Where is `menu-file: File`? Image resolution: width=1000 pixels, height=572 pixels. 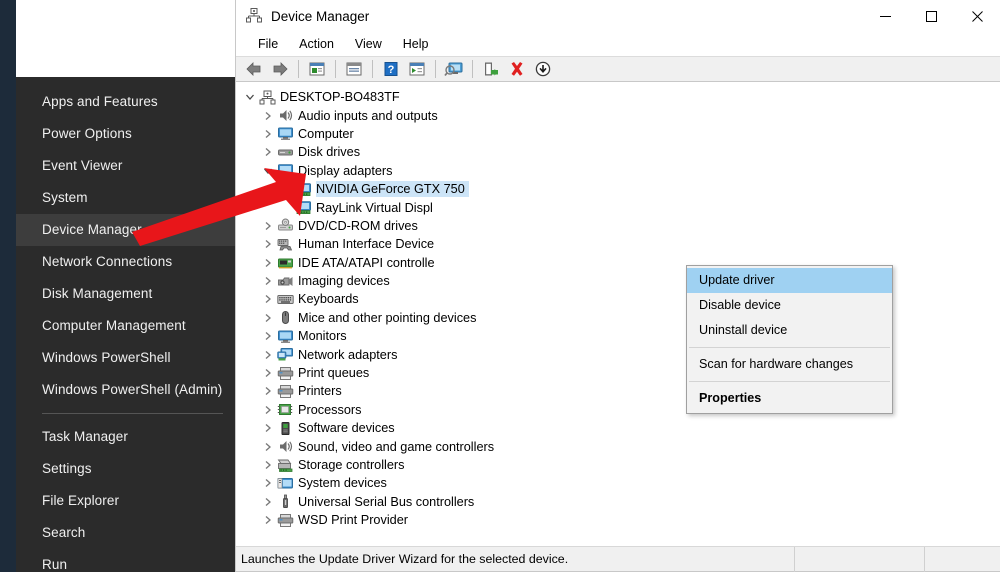 menu-file: File is located at coordinates (268, 44).